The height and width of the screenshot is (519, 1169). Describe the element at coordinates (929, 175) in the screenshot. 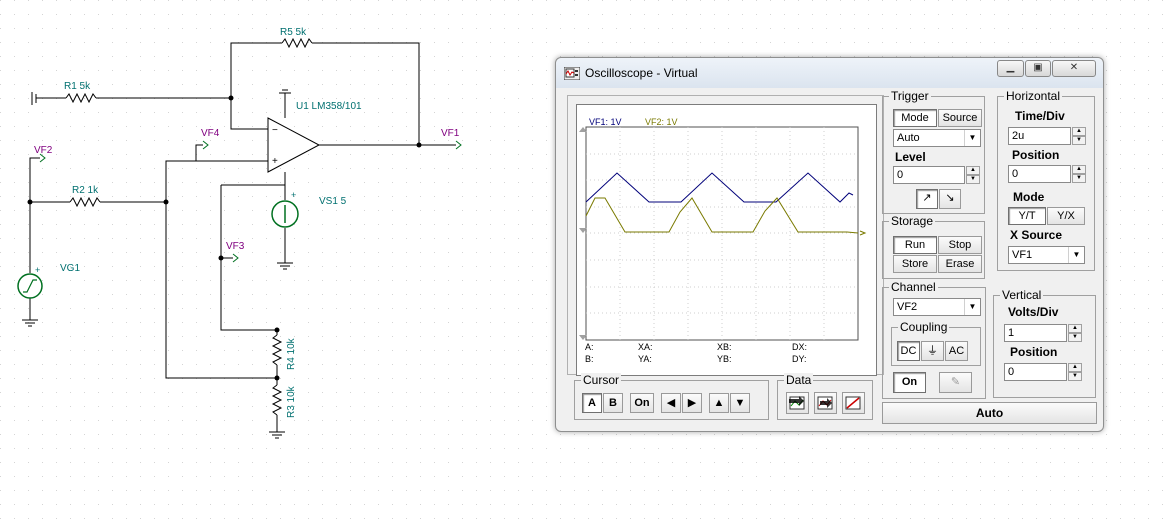

I see `trigger-level-input: 0` at that location.